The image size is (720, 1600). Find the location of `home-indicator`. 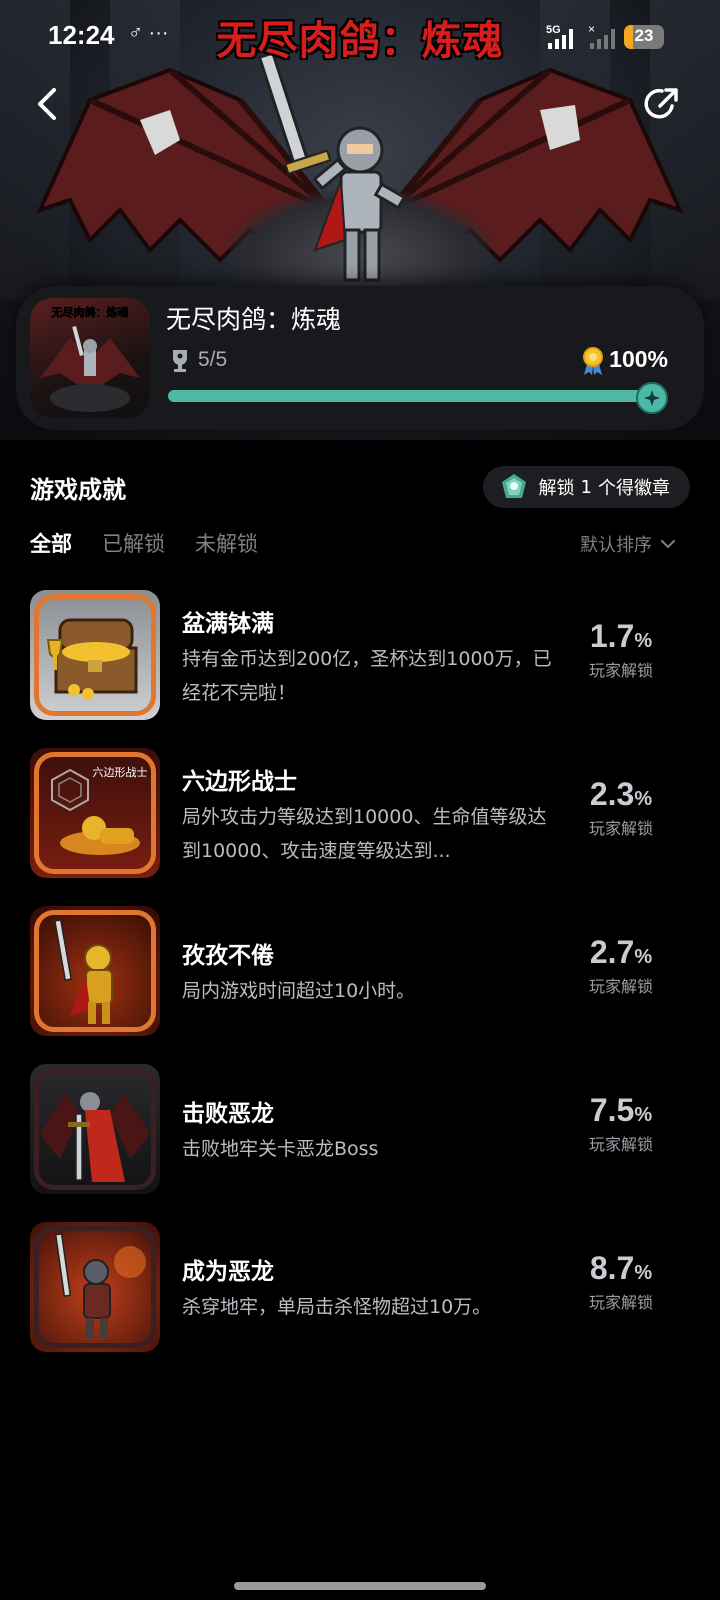

home-indicator is located at coordinates (360, 1586).